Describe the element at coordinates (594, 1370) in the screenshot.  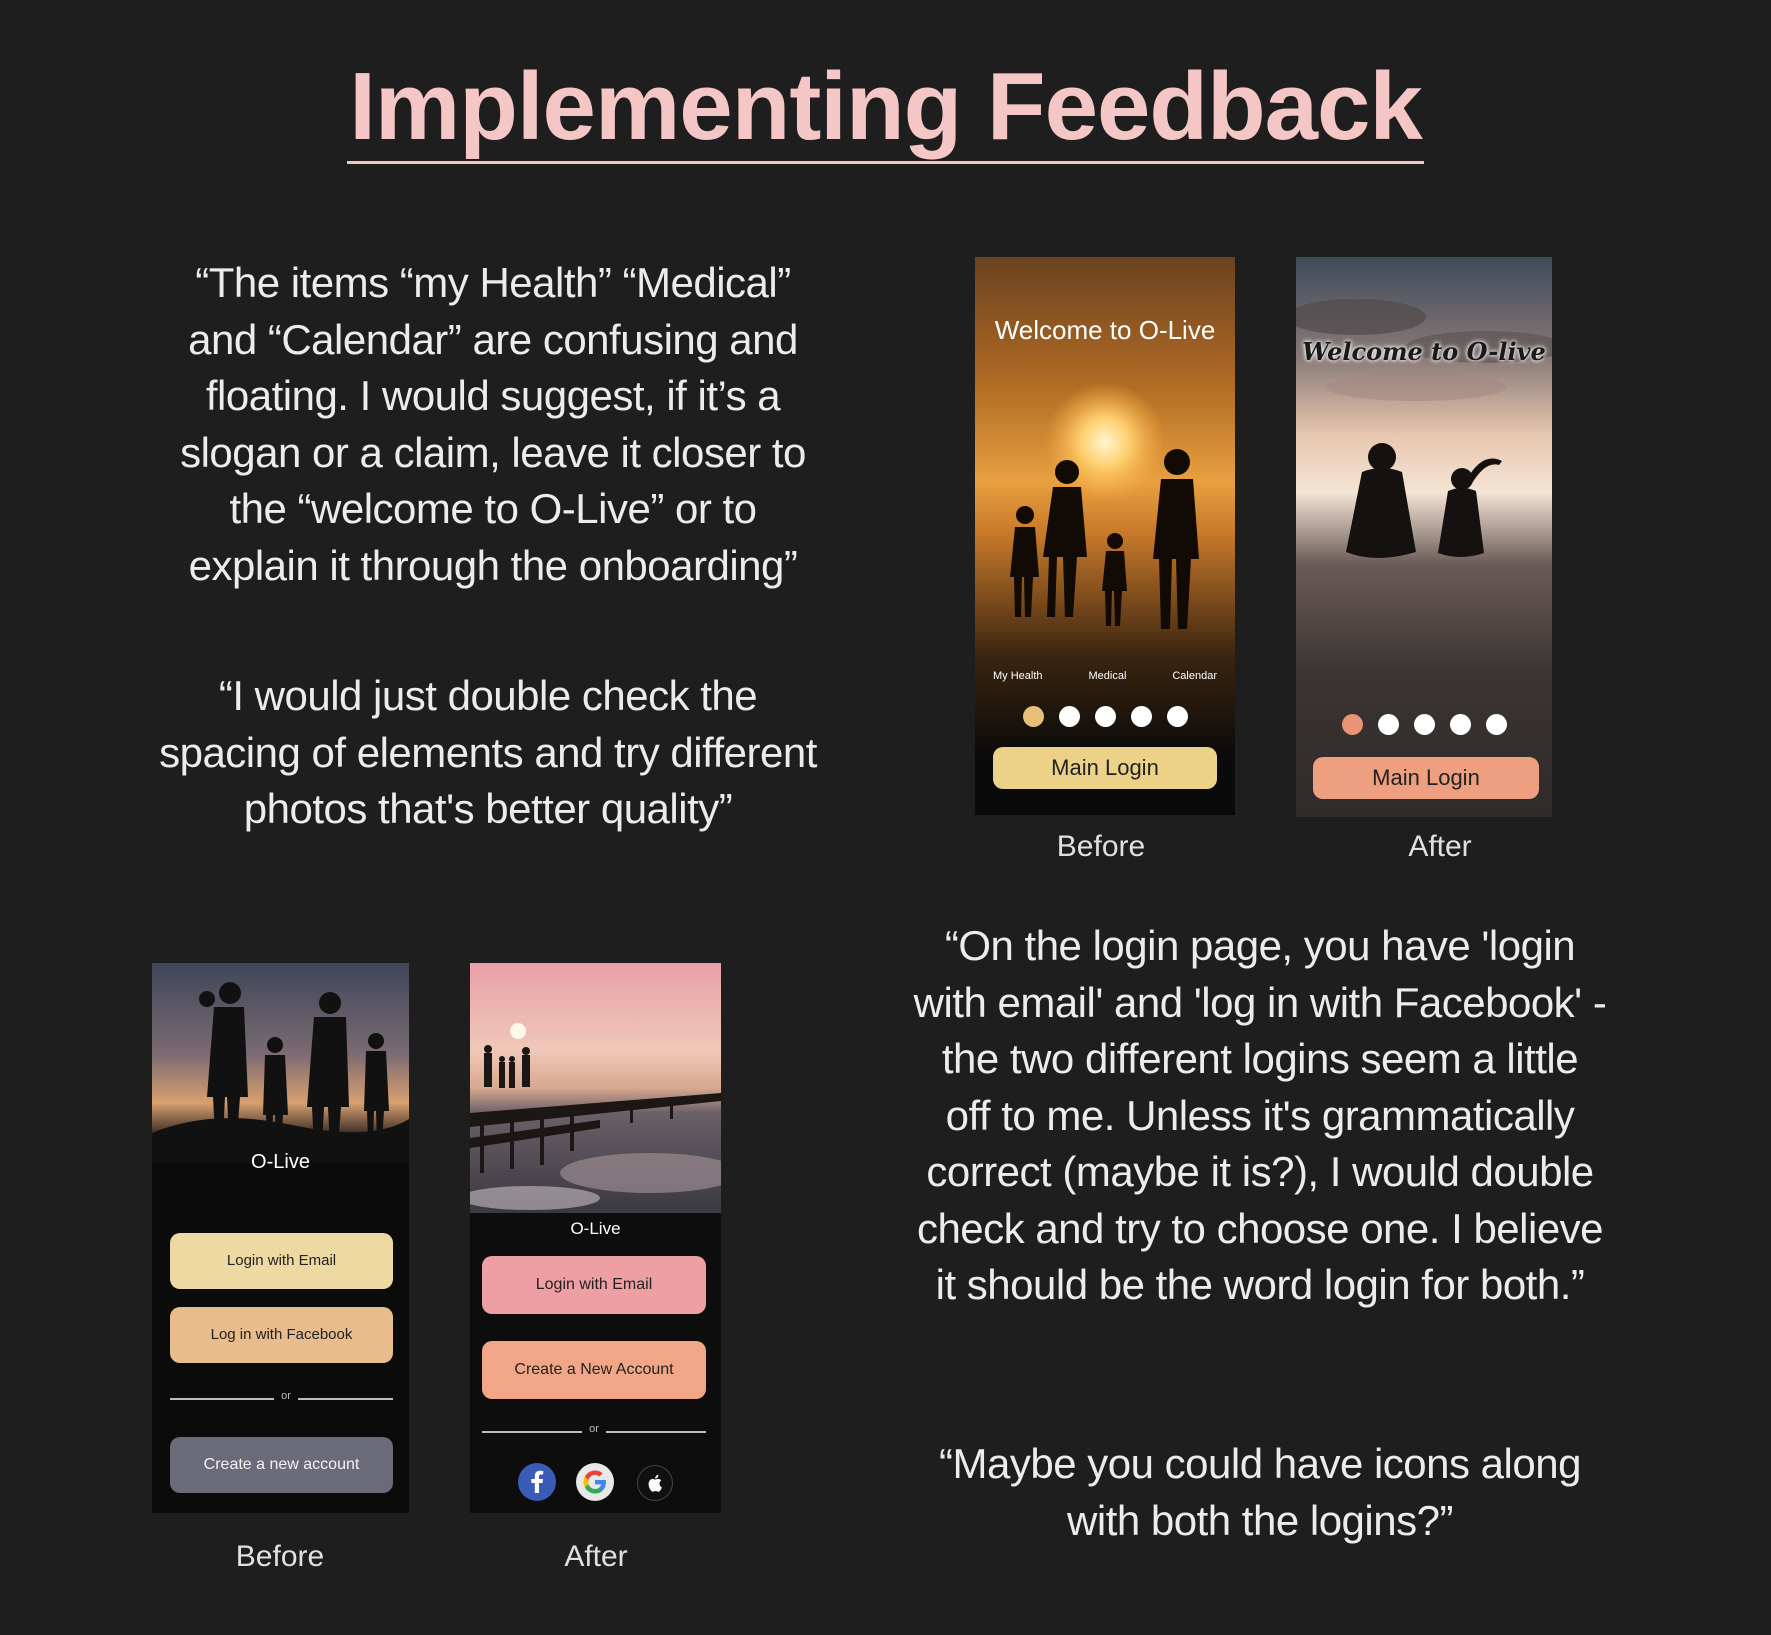
I see `create-new-account-button: Create a New Account` at that location.